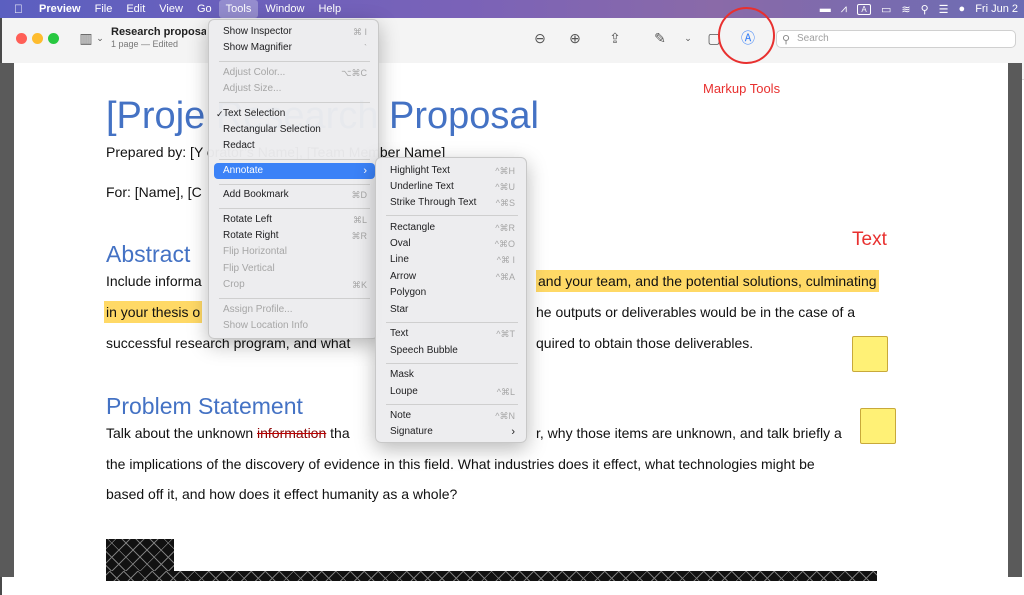 This screenshot has width=1024, height=595. Describe the element at coordinates (844, 9) in the screenshot. I see `waves-icon: ⩘` at that location.